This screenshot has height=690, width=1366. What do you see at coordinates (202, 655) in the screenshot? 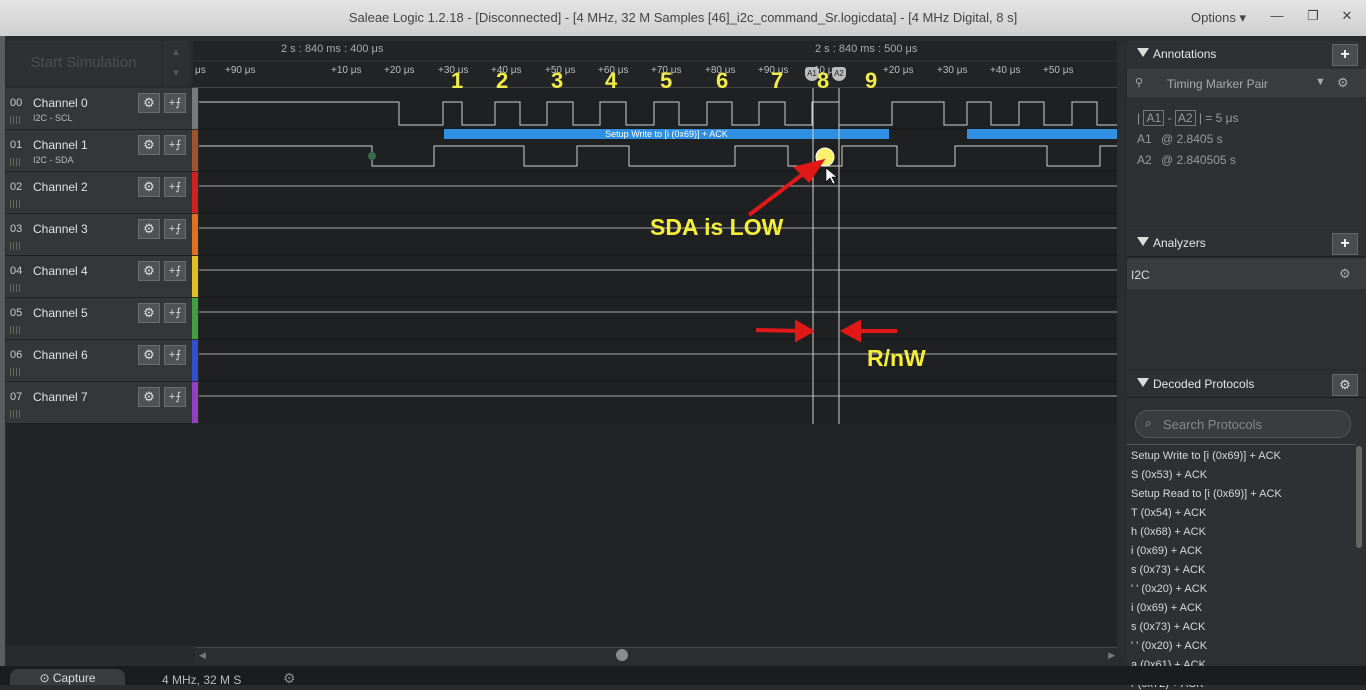
I see `scroll-left-icon: ◀` at bounding box center [202, 655].